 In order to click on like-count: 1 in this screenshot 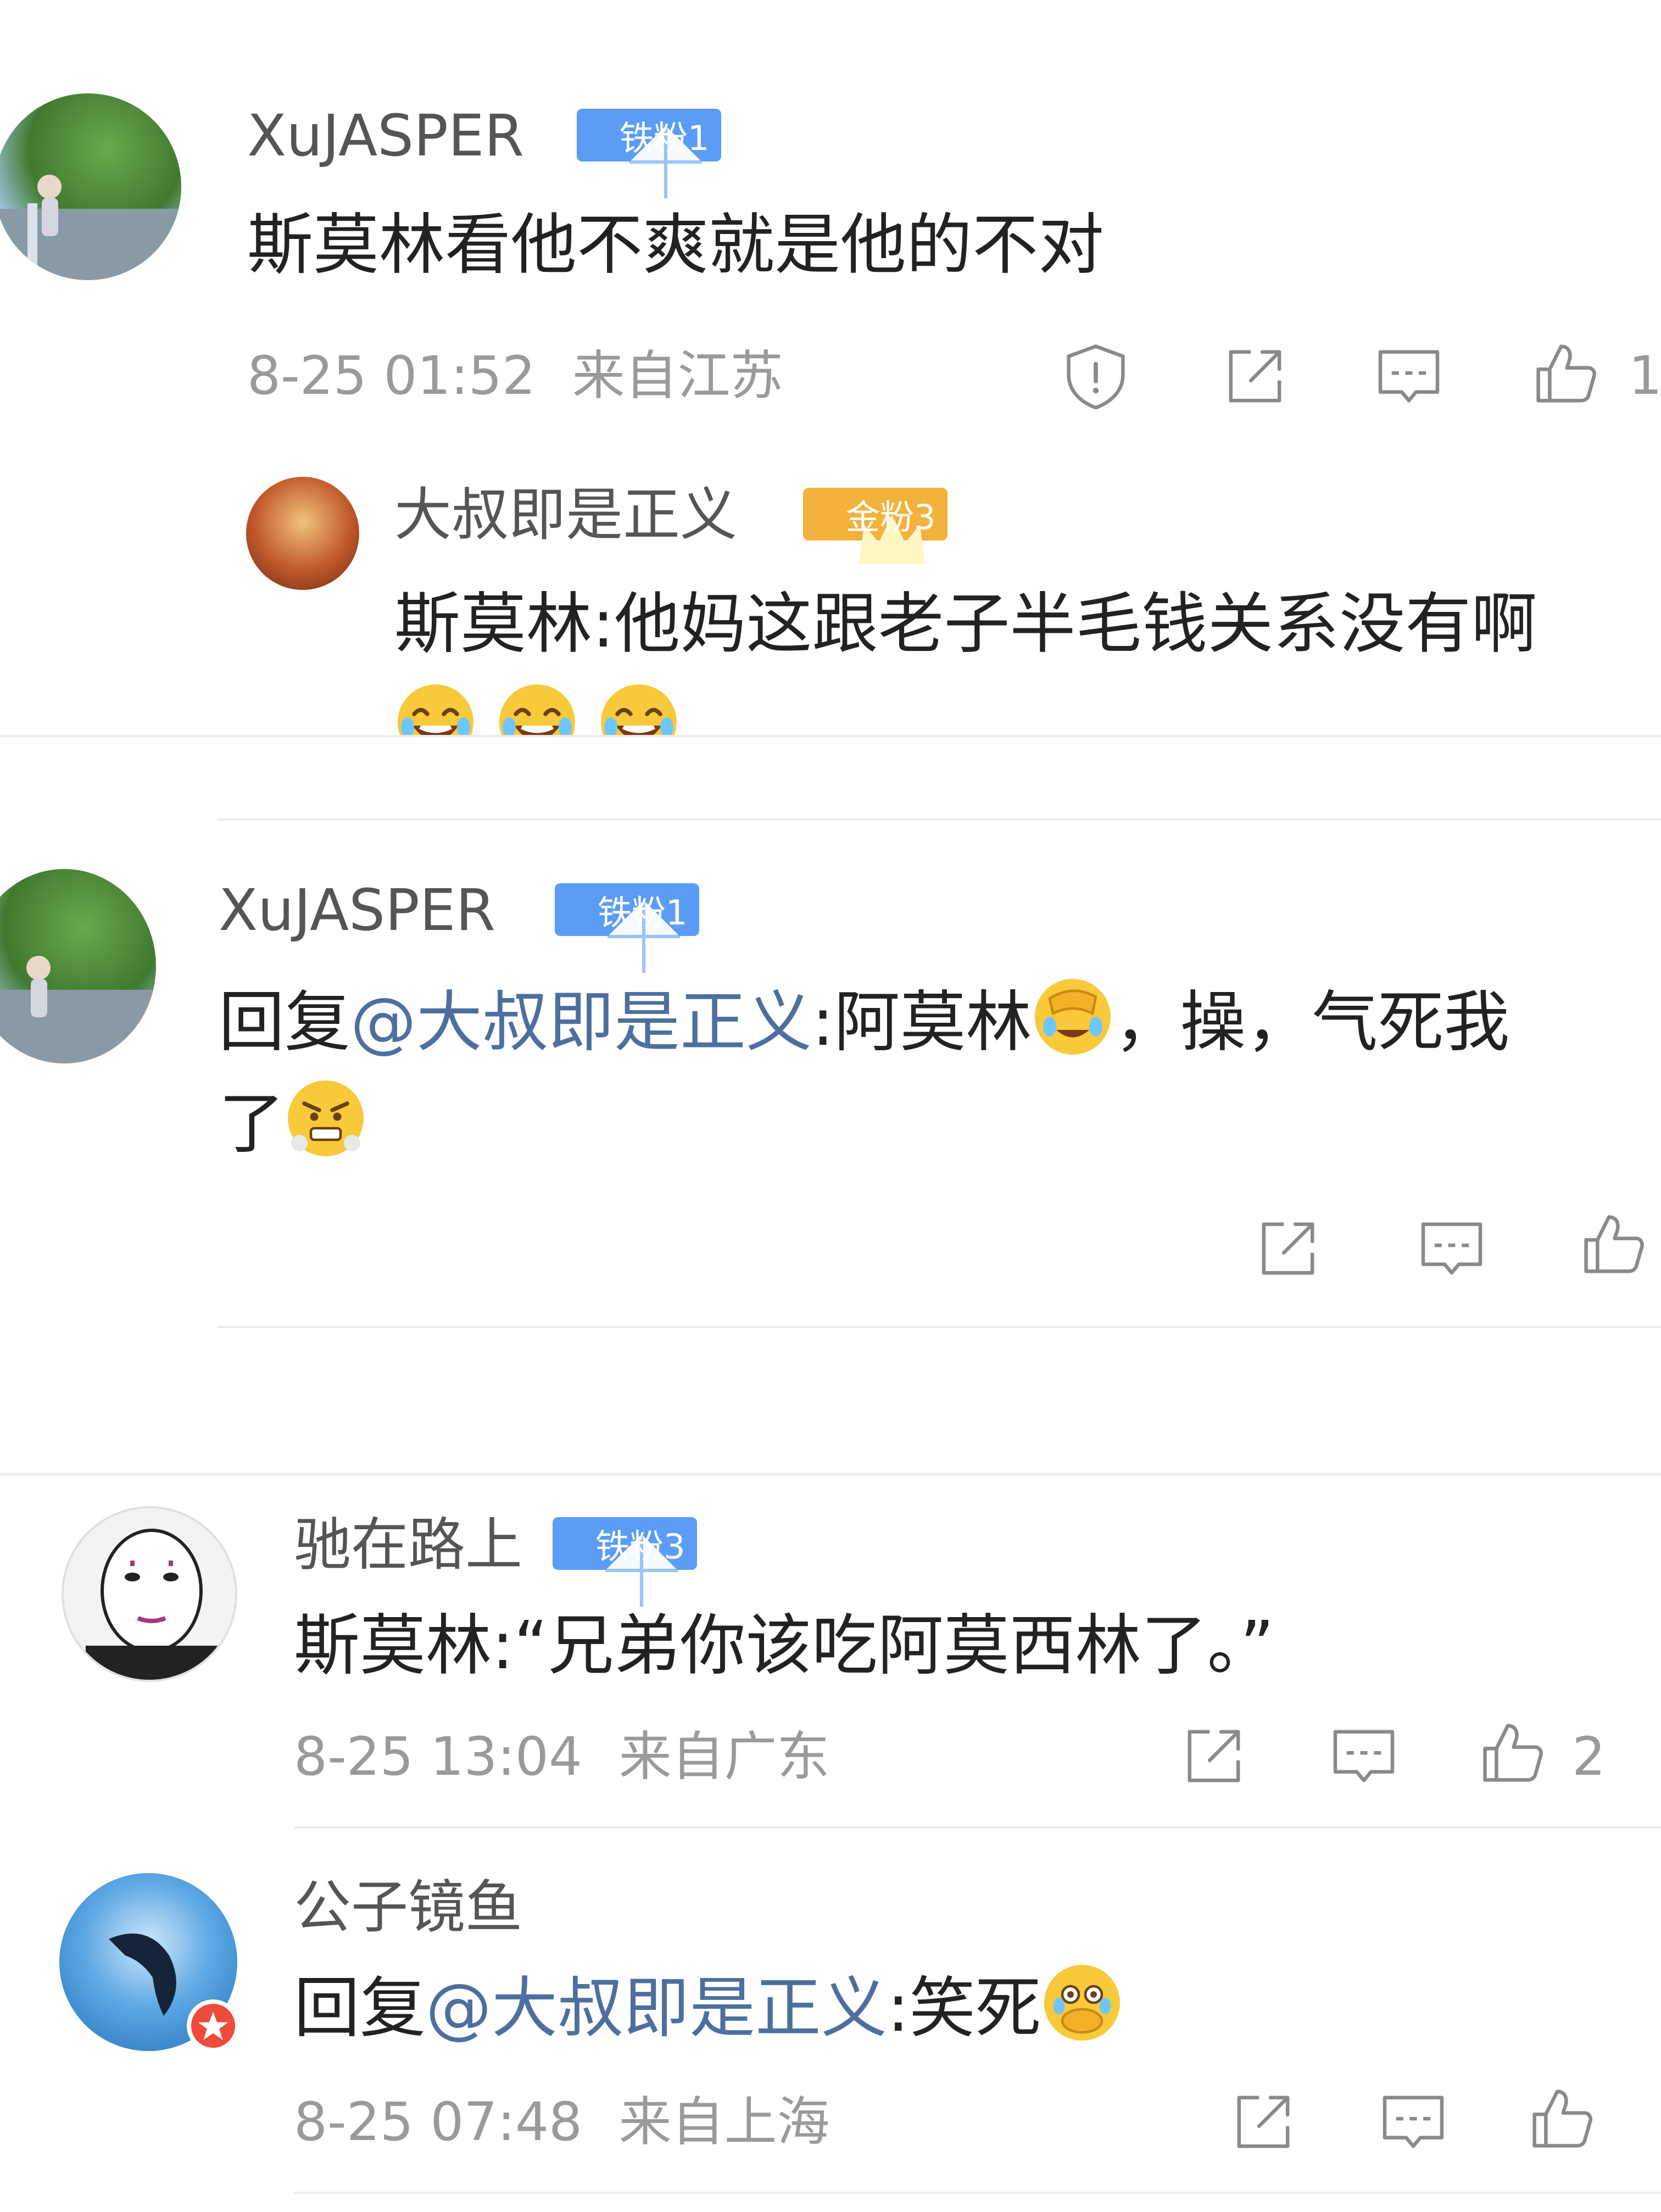, I will do `click(1645, 375)`.